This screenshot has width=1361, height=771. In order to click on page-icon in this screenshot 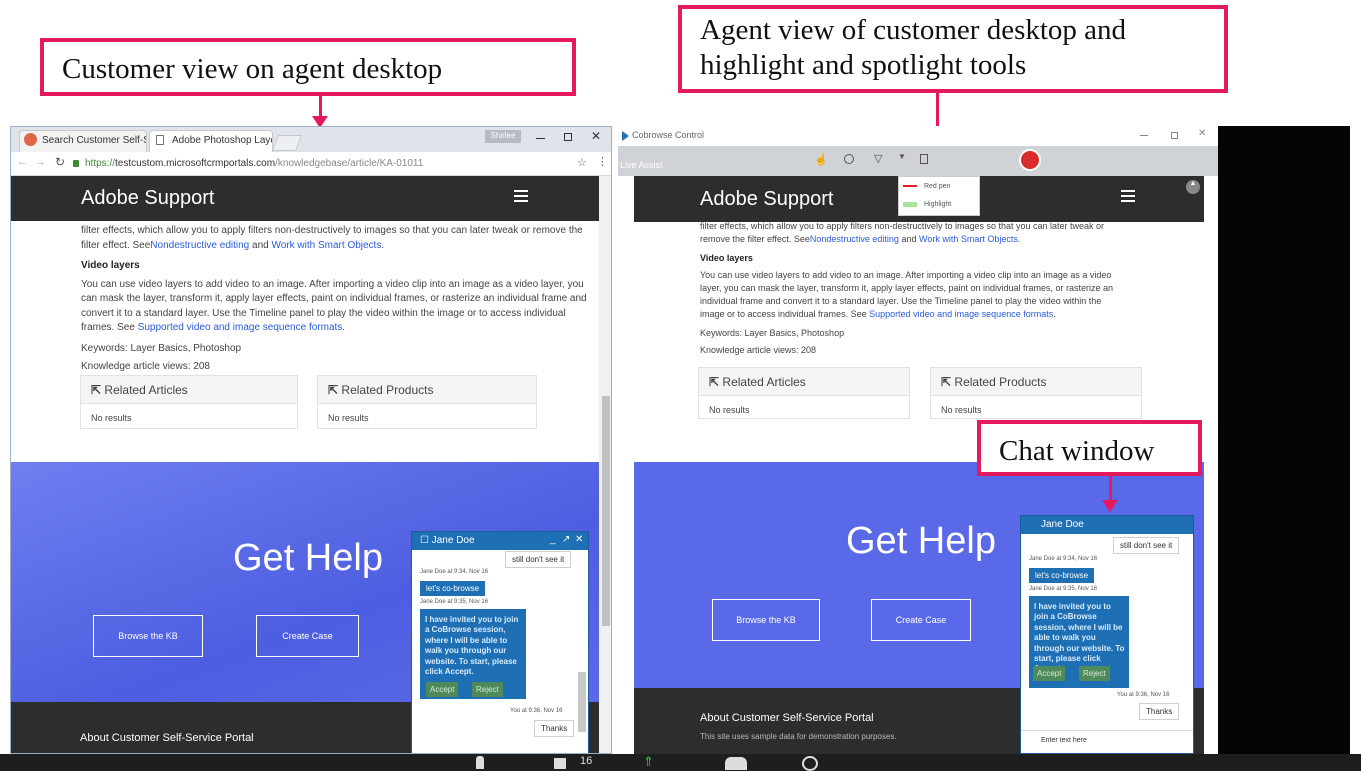, I will do `click(160, 140)`.